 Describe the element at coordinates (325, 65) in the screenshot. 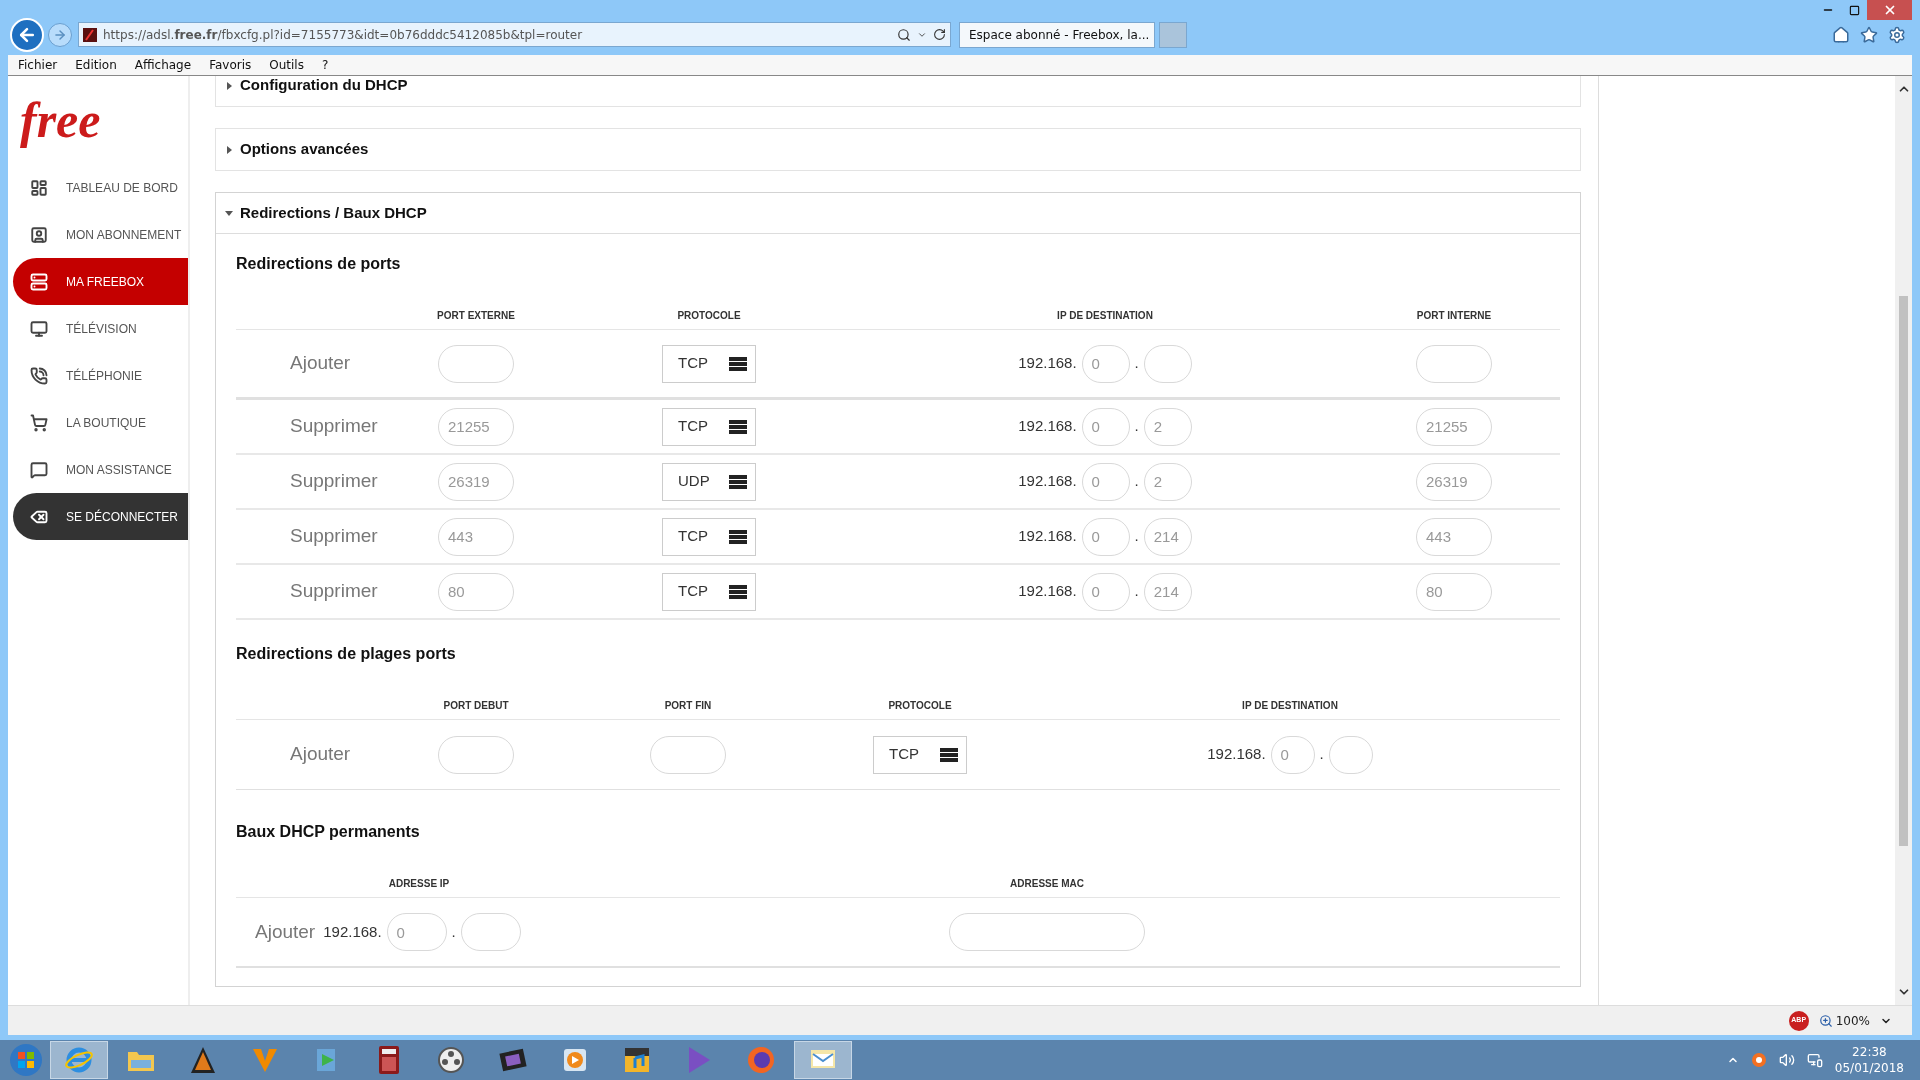

I see `menu-item: ?` at that location.